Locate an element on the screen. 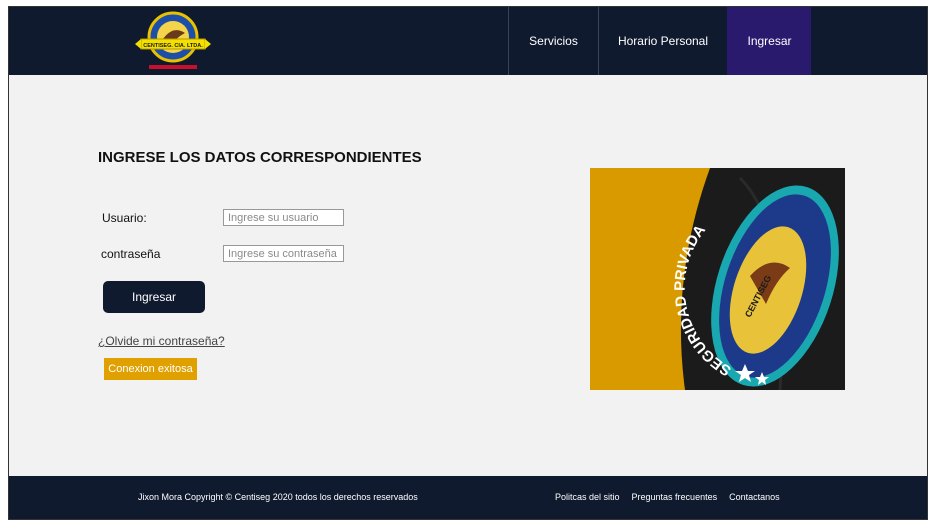 The width and height of the screenshot is (936, 526). logo-emblem-icon: CENTISEG. CIA. LTDA. is located at coordinates (173, 40).